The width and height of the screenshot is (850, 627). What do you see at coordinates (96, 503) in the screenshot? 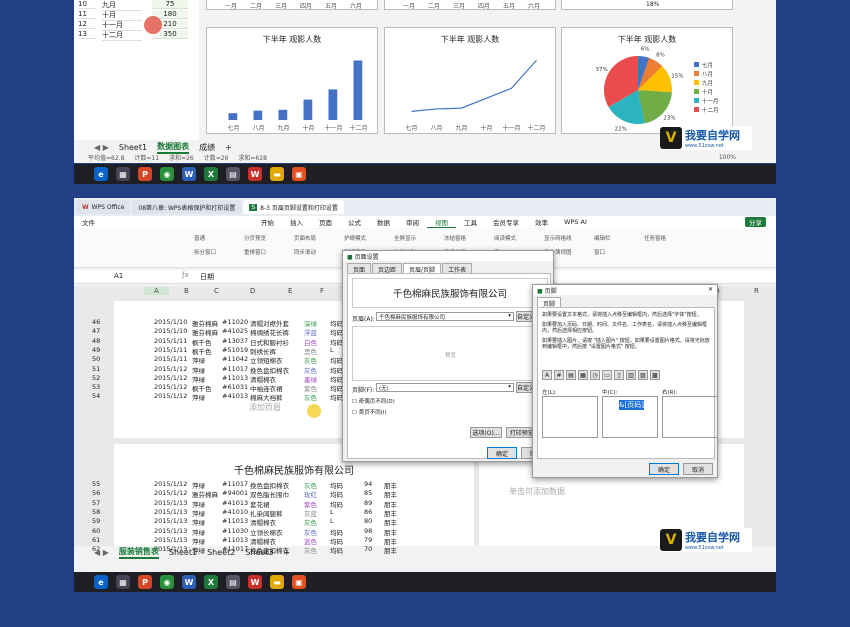
I see `row-number: 57` at bounding box center [96, 503].